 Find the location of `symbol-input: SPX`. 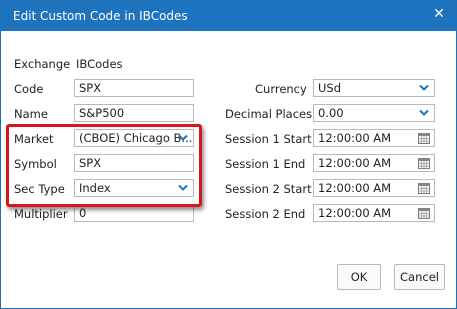

symbol-input: SPX is located at coordinates (134, 163).